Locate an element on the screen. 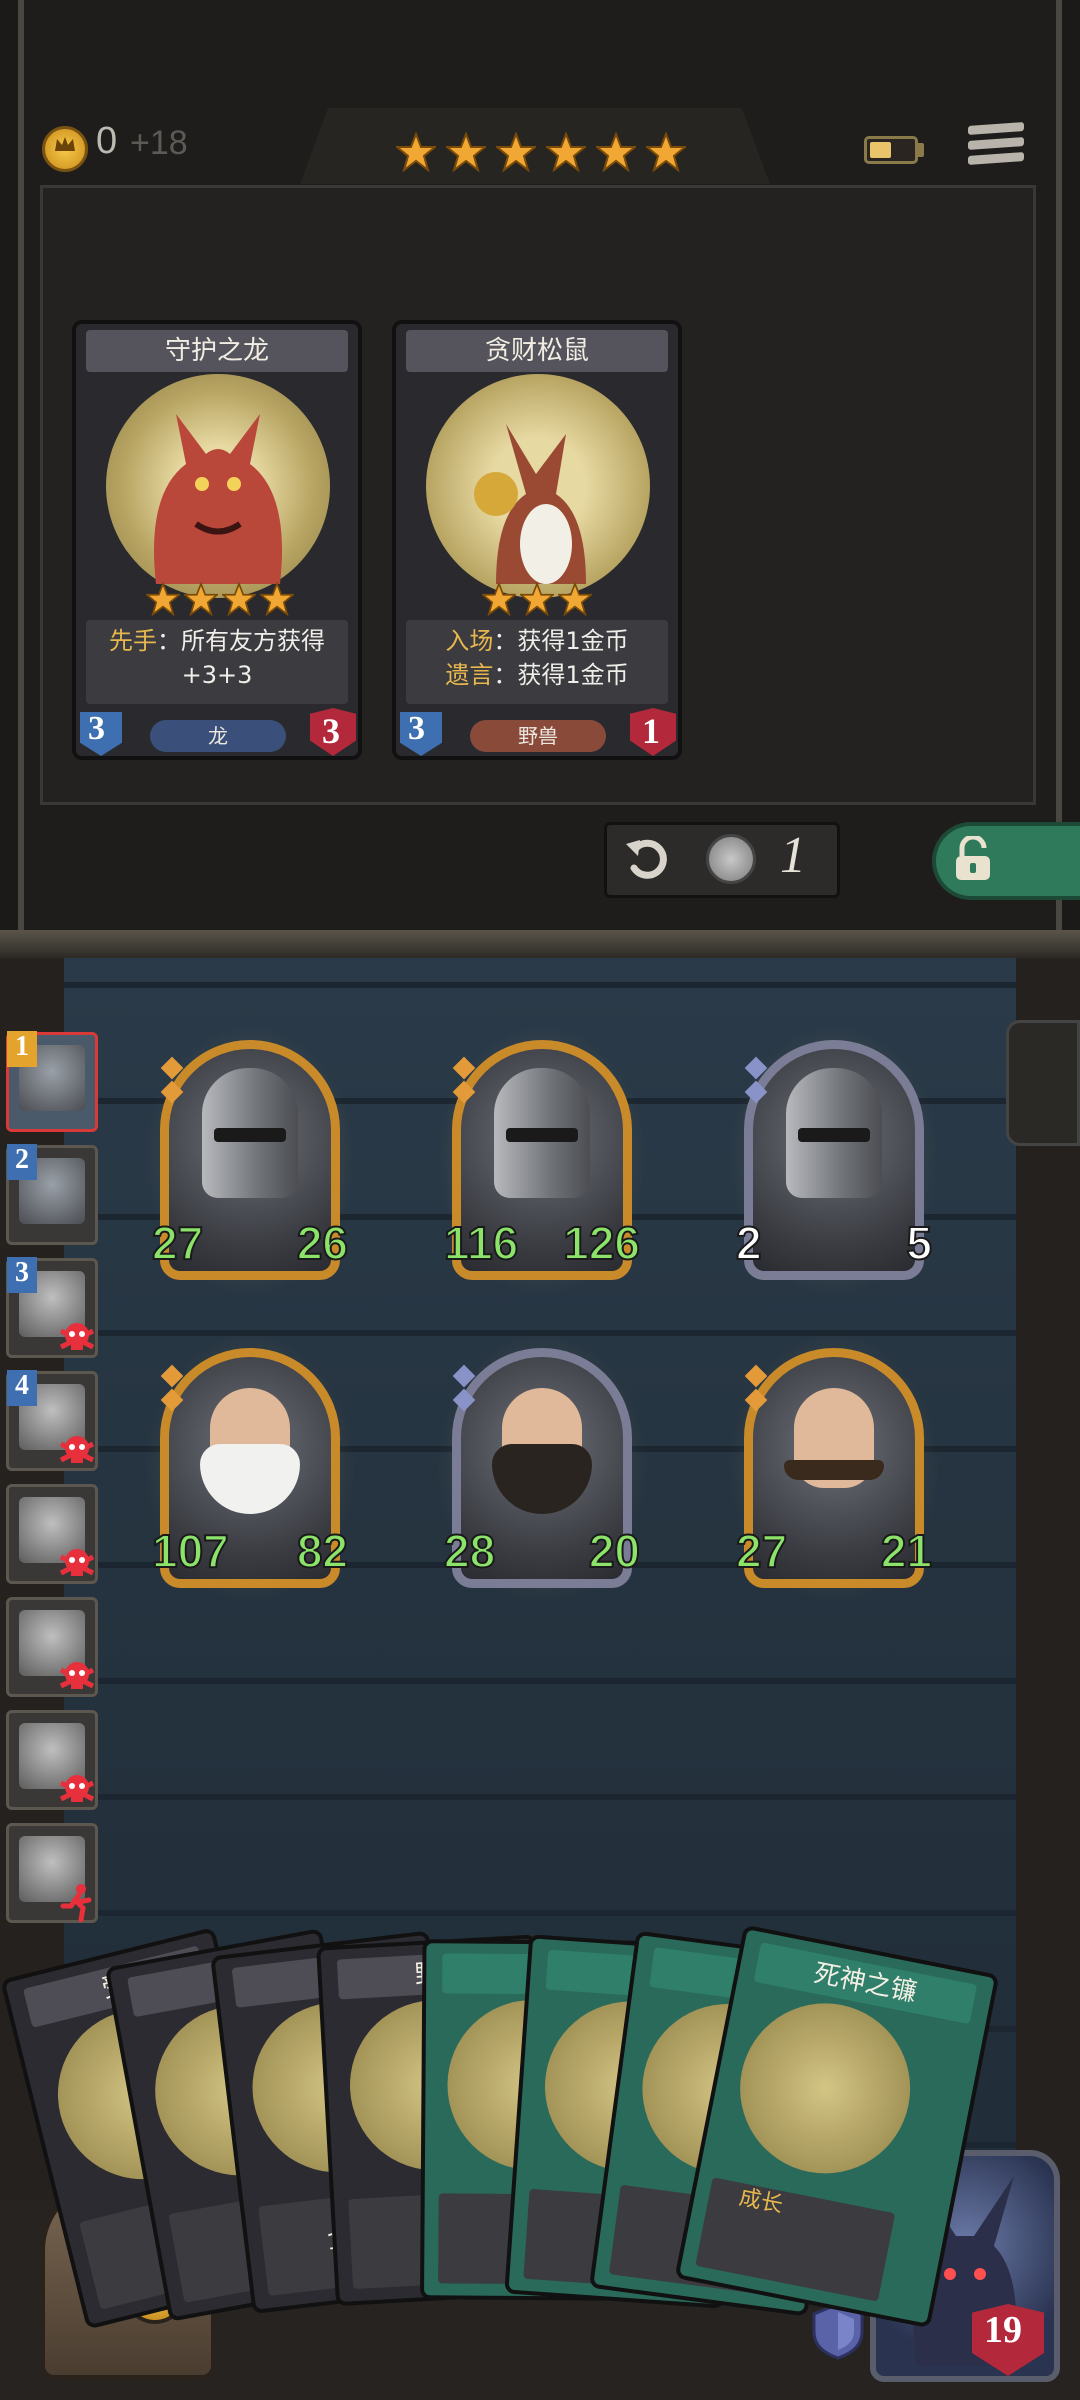  minion-knight: 27 26 is located at coordinates (250, 1160).